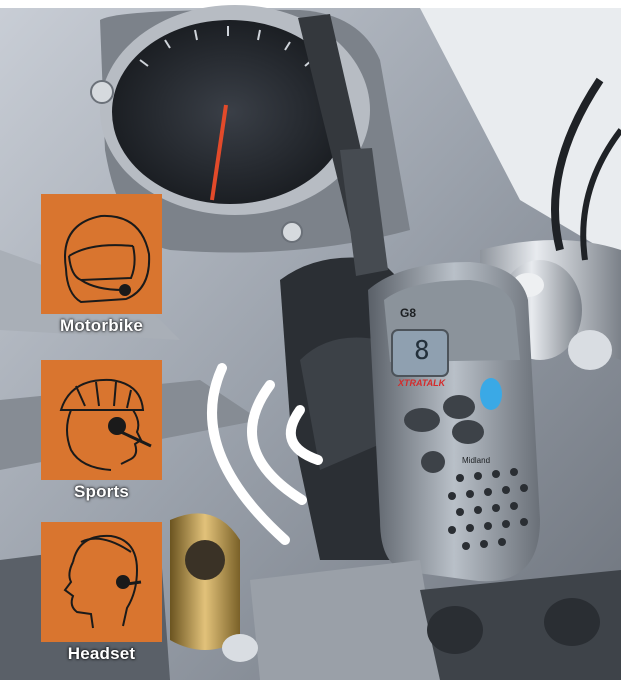 The image size is (621, 680). What do you see at coordinates (101, 653) in the screenshot?
I see `badge-label: Headset` at bounding box center [101, 653].